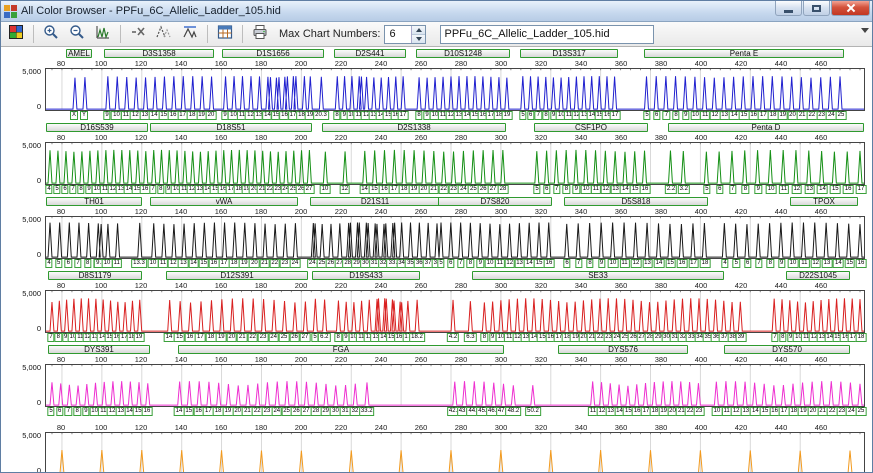 This screenshot has height=473, width=873. What do you see at coordinates (38, 180) in the screenshot?
I see `y-axis-zero-label: 0` at bounding box center [38, 180].